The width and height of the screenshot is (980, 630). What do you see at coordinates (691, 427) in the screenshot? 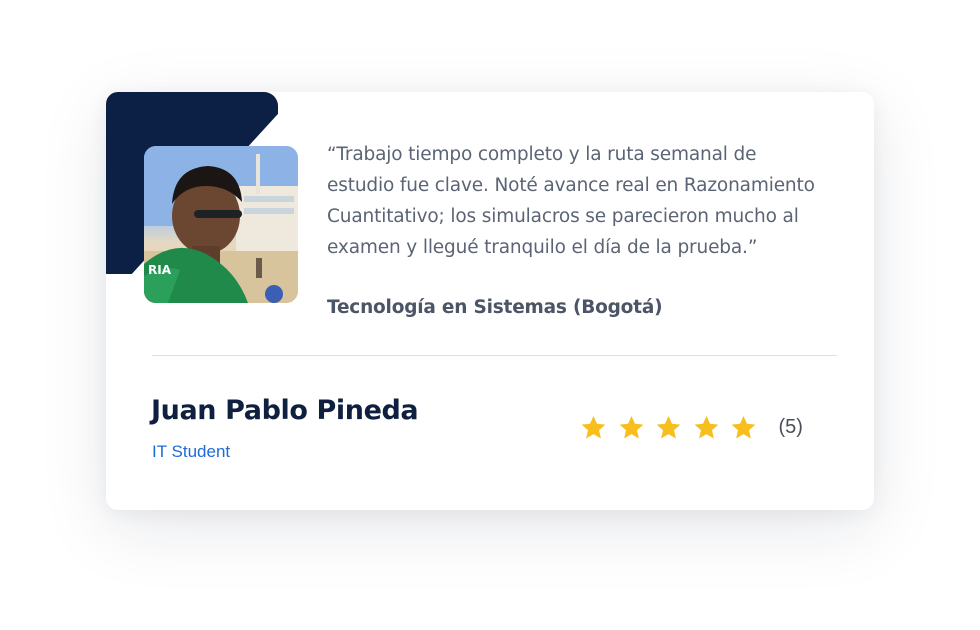
I see `star-rating: (5)` at bounding box center [691, 427].